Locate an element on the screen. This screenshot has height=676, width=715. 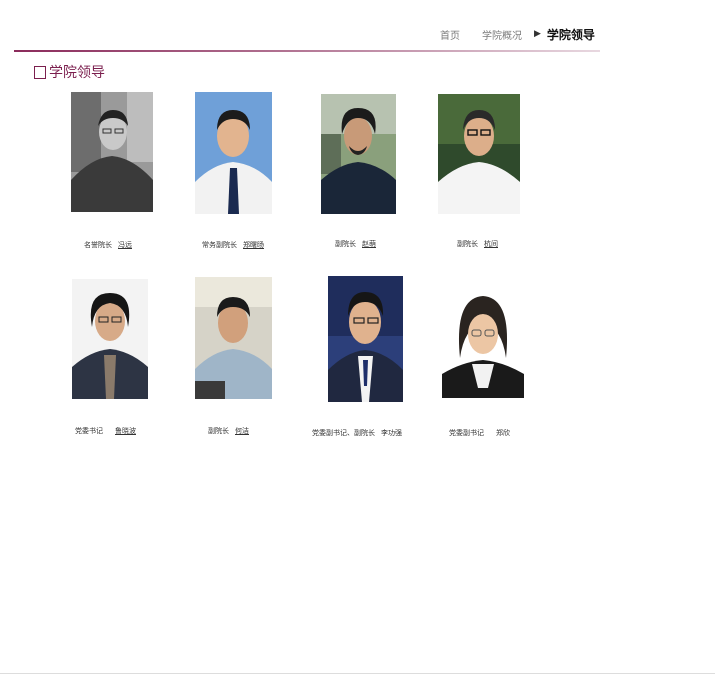
section-title: 学院领导 is located at coordinates (69, 72).